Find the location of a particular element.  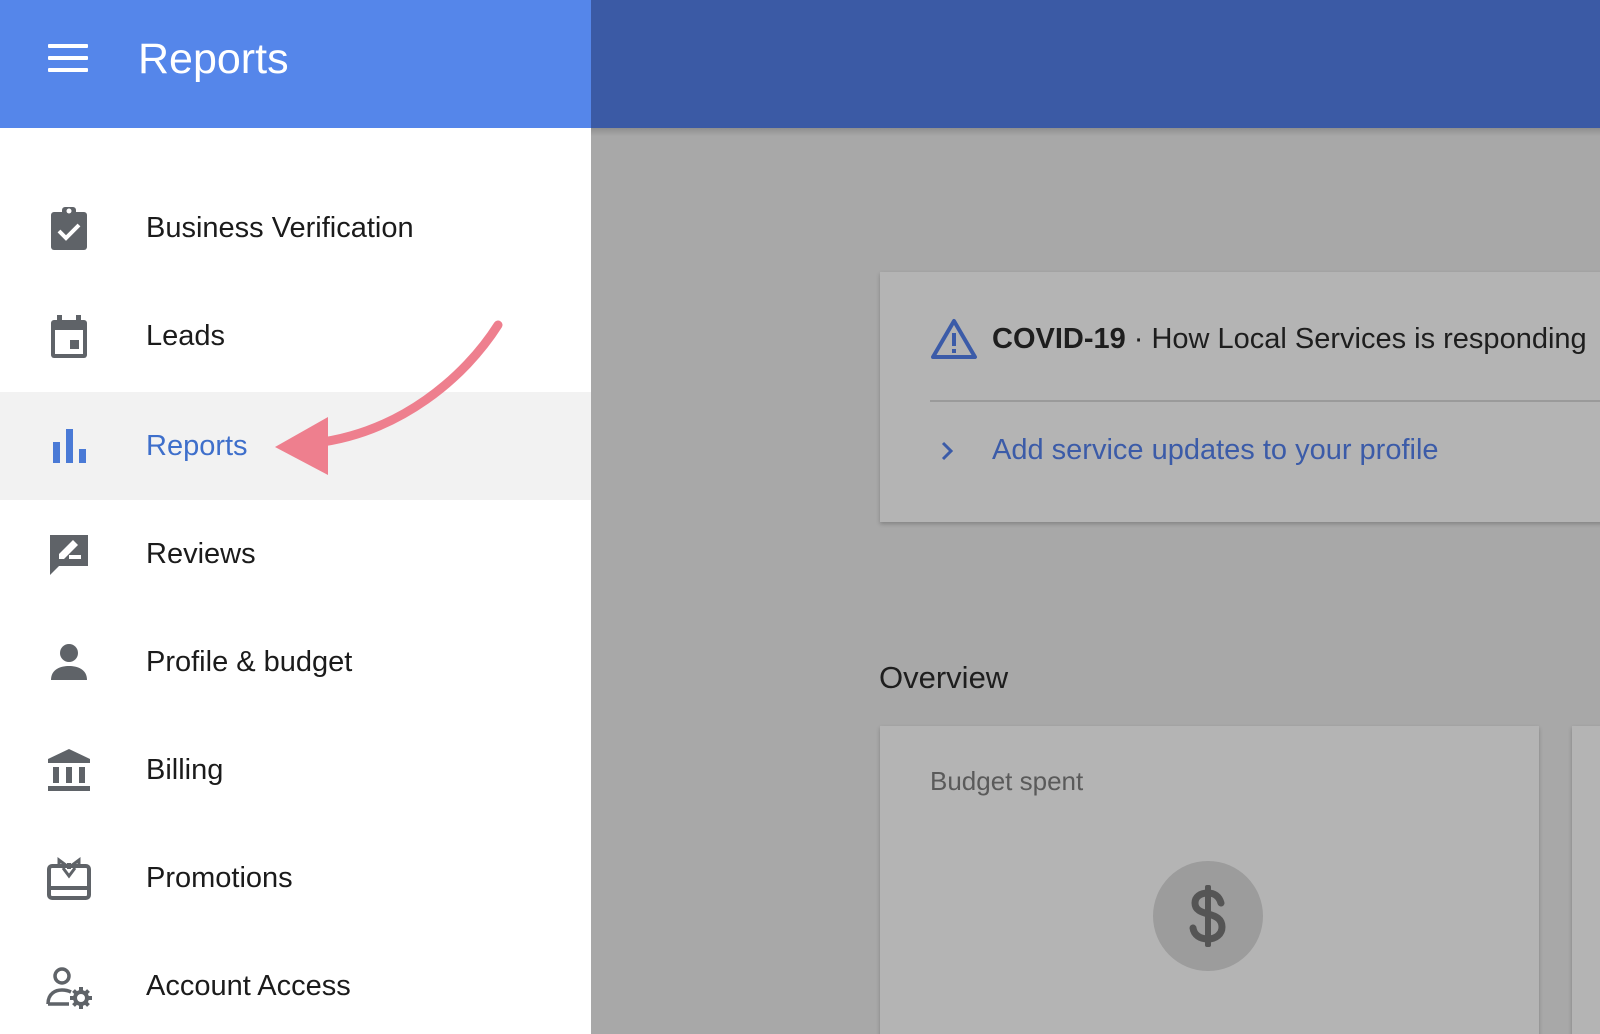

drawer-header: Reports is located at coordinates (295, 64).